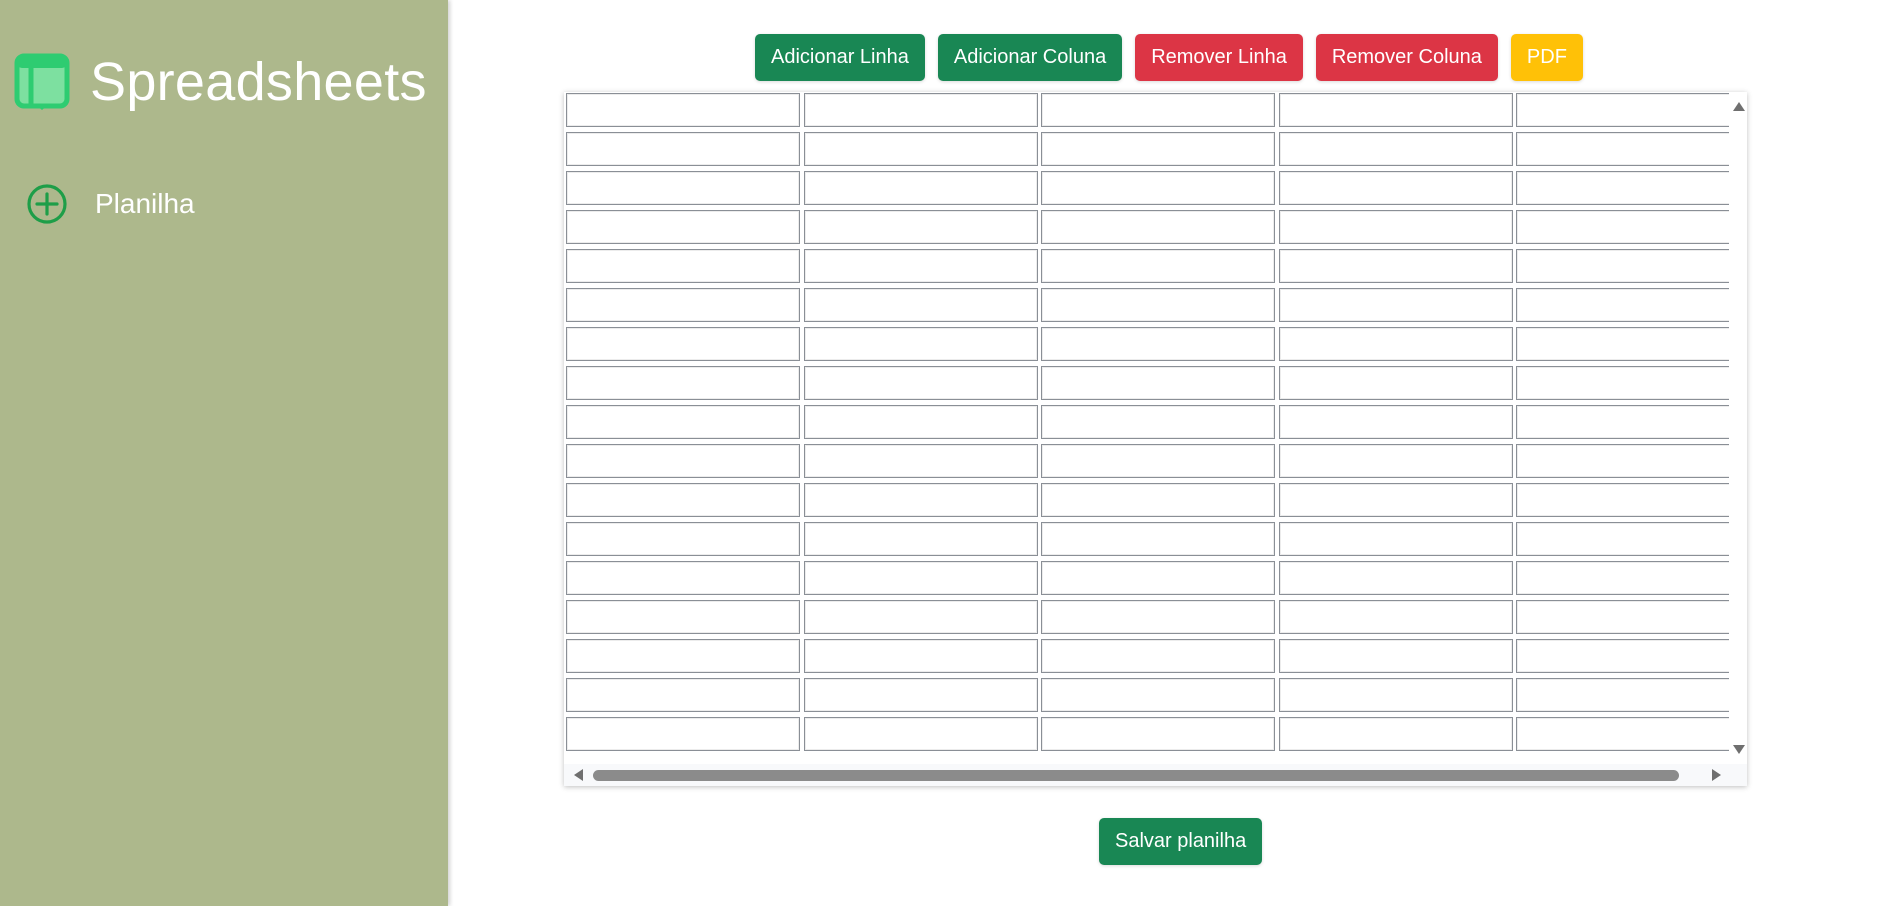  I want to click on save-spreadsheet-button: Salvar planilha, so click(1181, 841).